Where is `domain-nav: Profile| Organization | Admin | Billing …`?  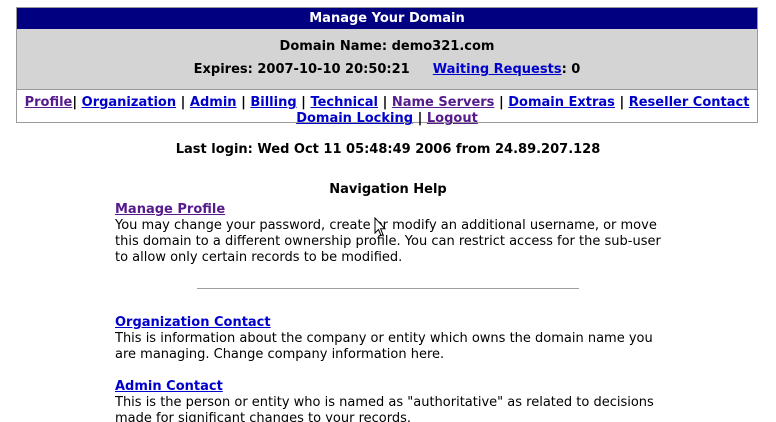
domain-nav: Profile| Organization | Admin | Billing … is located at coordinates (387, 110).